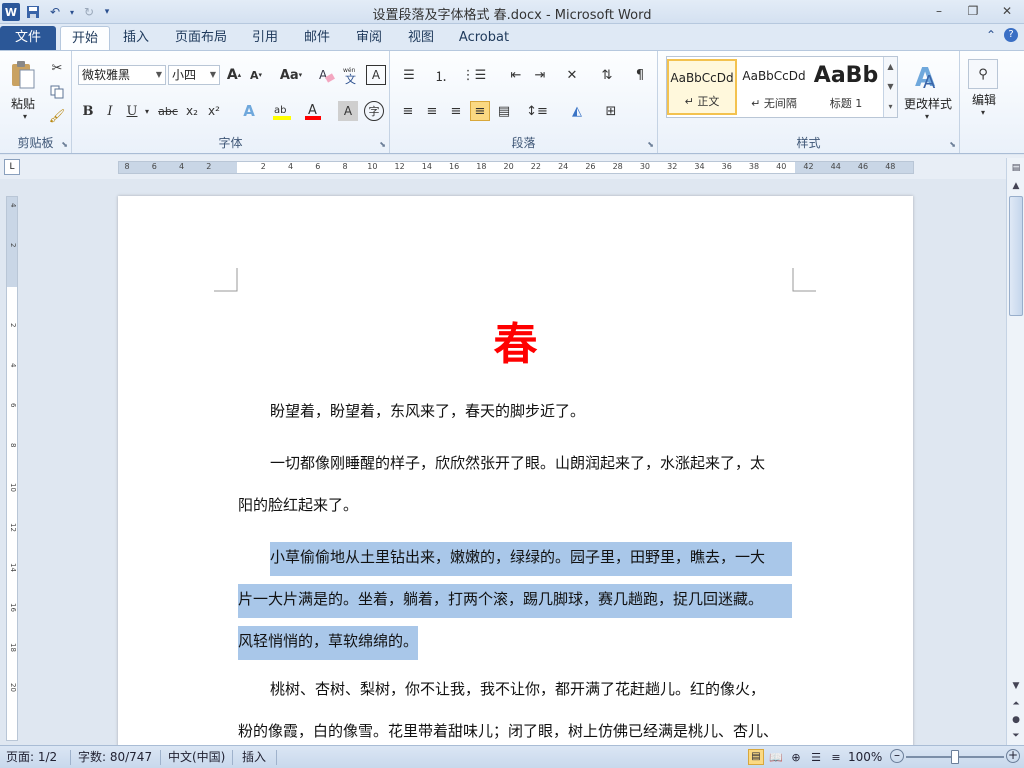  What do you see at coordinates (1007, 11) in the screenshot?
I see `close-button: ✕` at bounding box center [1007, 11].